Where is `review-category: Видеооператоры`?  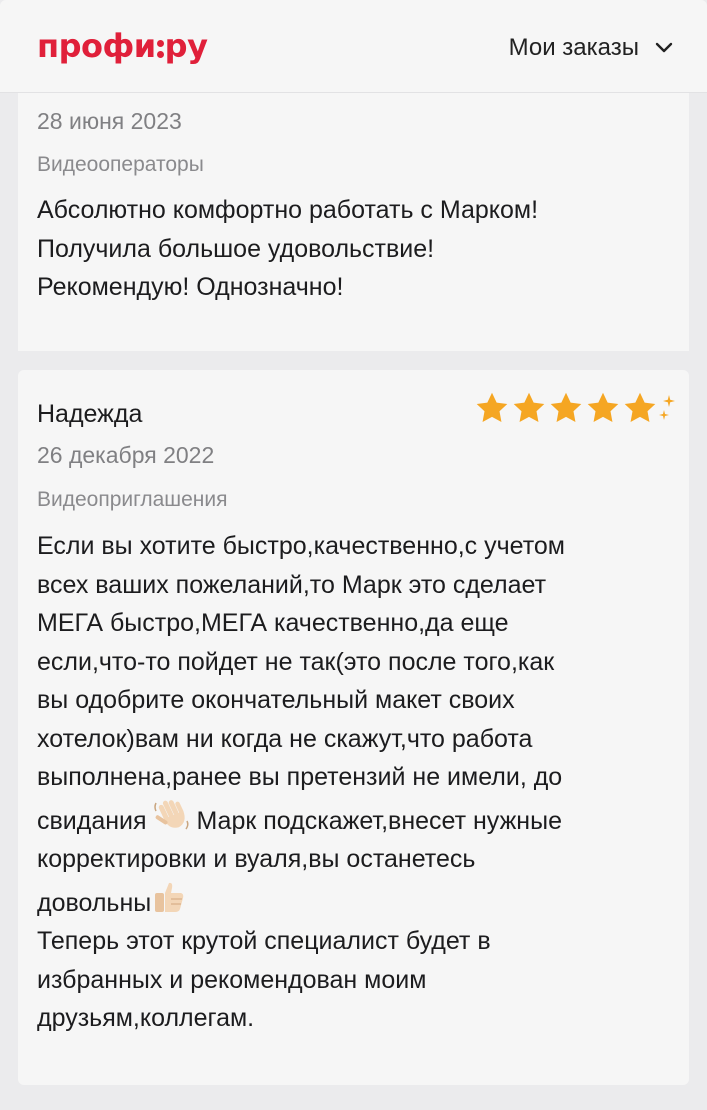 review-category: Видеооператоры is located at coordinates (120, 164).